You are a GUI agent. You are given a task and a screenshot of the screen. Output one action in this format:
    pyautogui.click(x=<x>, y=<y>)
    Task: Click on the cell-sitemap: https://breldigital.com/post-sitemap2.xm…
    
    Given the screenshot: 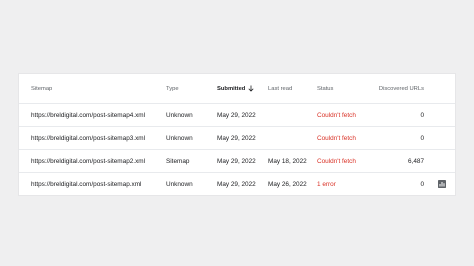 What is the action you would take?
    pyautogui.click(x=88, y=161)
    